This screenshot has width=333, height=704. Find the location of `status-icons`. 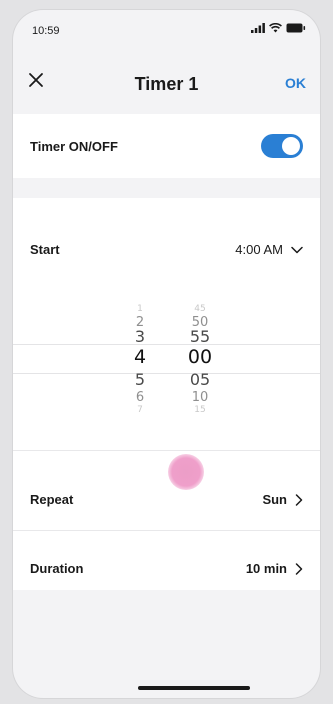

status-icons is located at coordinates (278, 28).